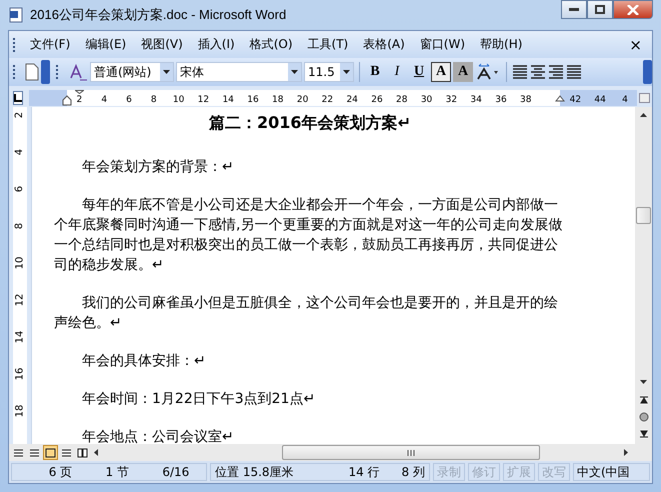 The height and width of the screenshot is (492, 661). What do you see at coordinates (144, 361) in the screenshot?
I see `body-paragraph: 年会的具体安排：↵` at bounding box center [144, 361].